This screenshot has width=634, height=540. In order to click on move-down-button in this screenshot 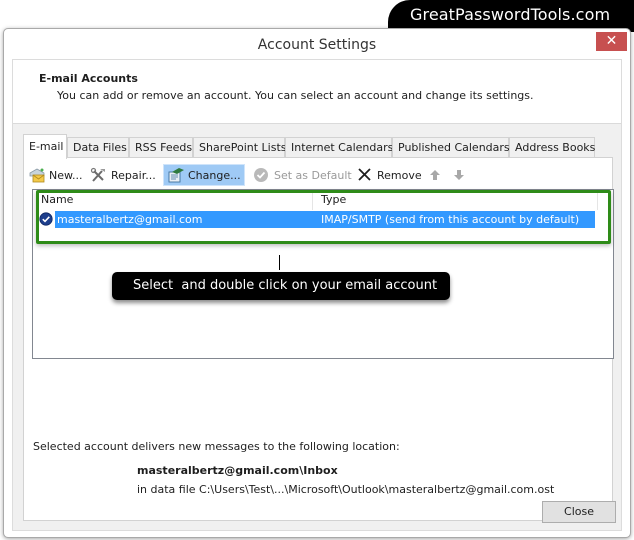, I will do `click(461, 175)`.